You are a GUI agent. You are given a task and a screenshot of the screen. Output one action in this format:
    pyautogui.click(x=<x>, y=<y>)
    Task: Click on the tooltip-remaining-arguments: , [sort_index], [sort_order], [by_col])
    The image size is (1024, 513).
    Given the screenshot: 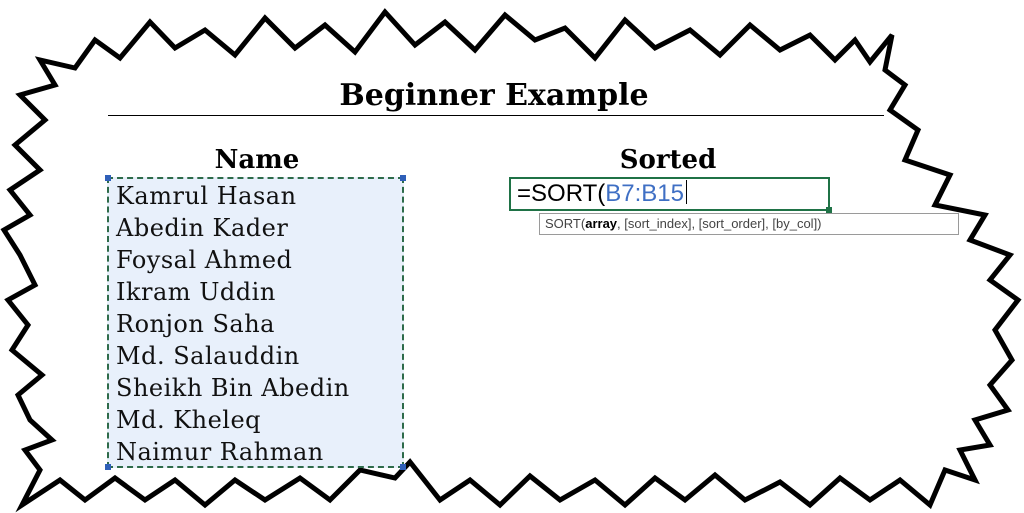 What is the action you would take?
    pyautogui.click(x=719, y=223)
    